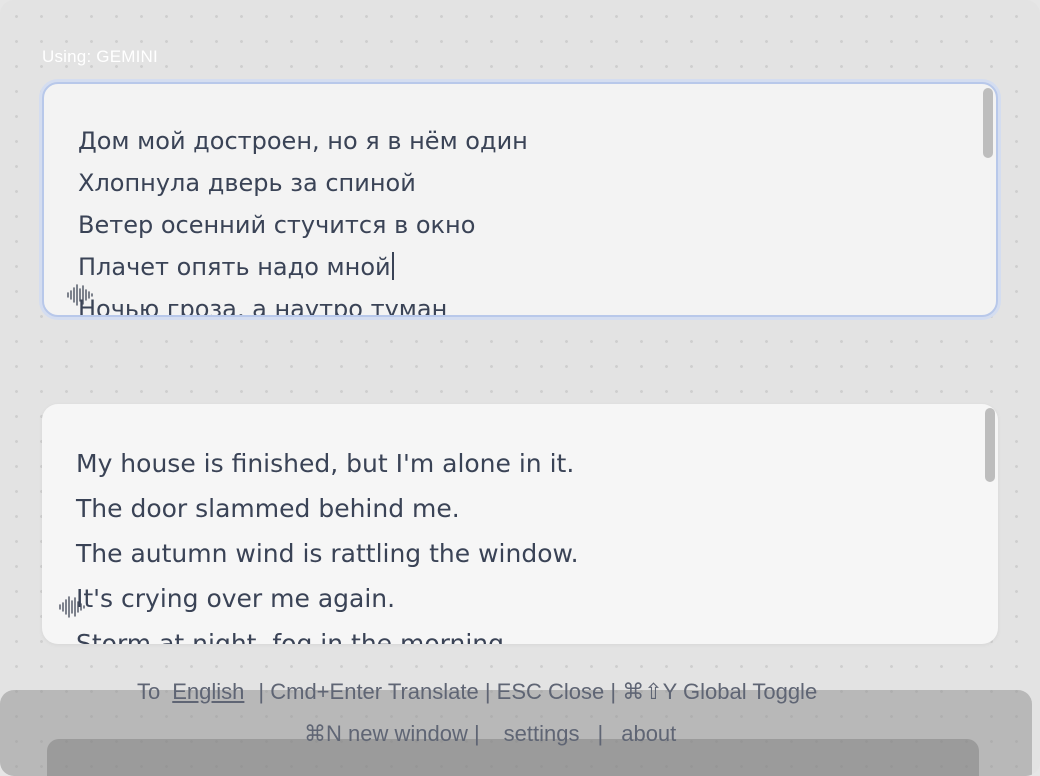  What do you see at coordinates (392, 266) in the screenshot?
I see `text-caret` at bounding box center [392, 266].